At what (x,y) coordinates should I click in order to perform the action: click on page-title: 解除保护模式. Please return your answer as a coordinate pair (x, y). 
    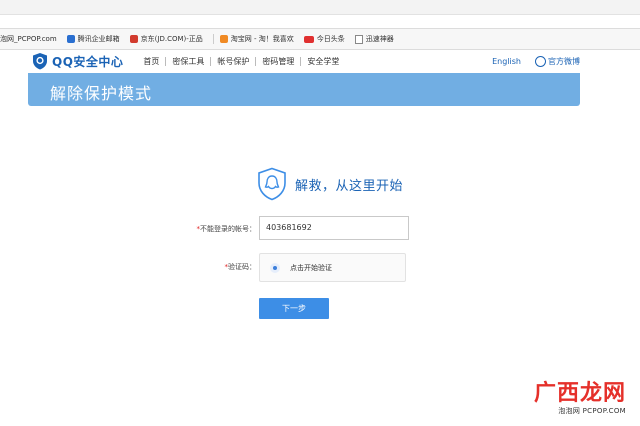
    Looking at the image, I should click on (101, 93).